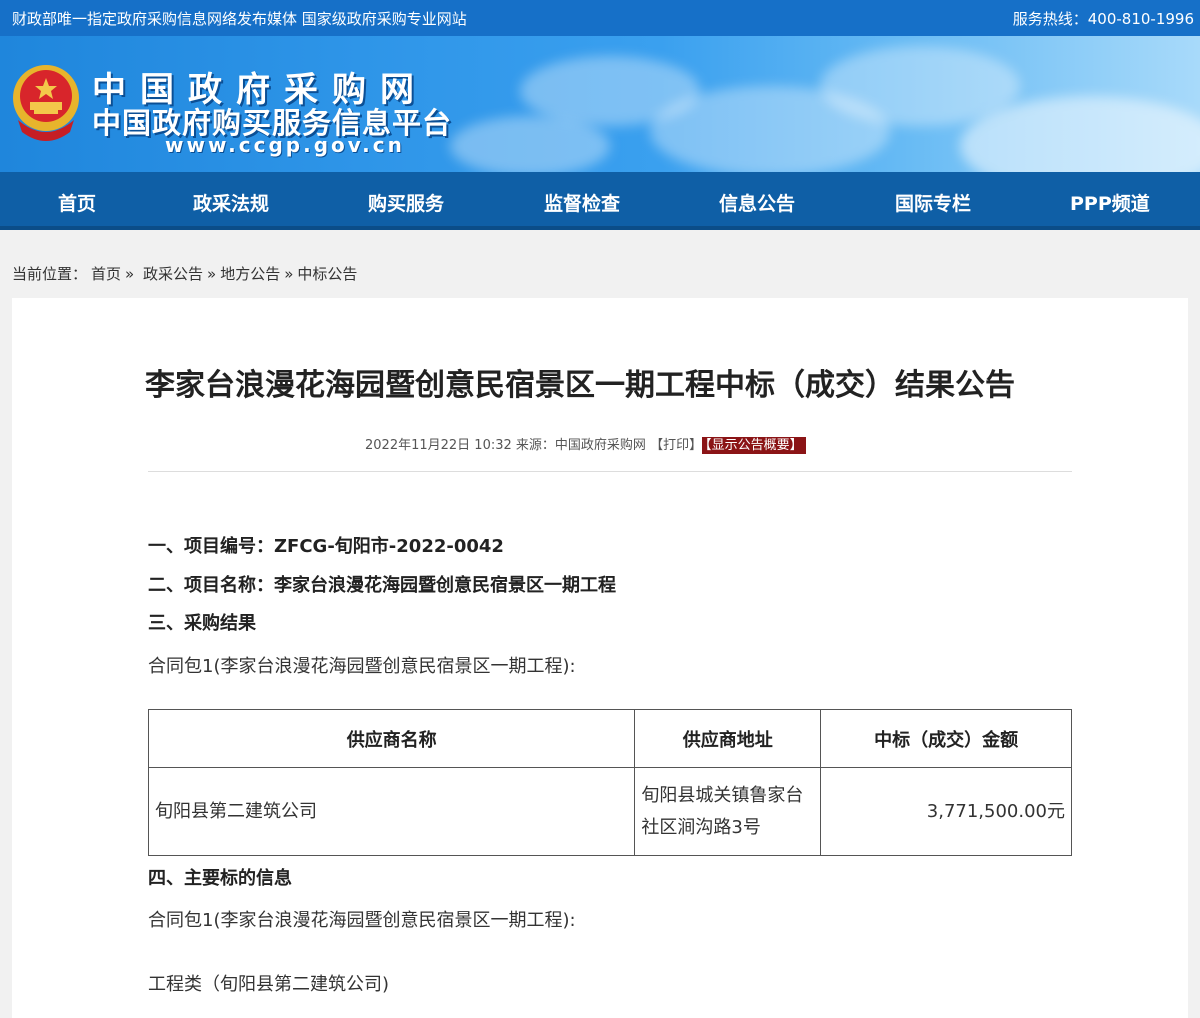 The width and height of the screenshot is (1200, 1018). I want to click on site-url: www.ccgp.gov.cn, so click(285, 145).